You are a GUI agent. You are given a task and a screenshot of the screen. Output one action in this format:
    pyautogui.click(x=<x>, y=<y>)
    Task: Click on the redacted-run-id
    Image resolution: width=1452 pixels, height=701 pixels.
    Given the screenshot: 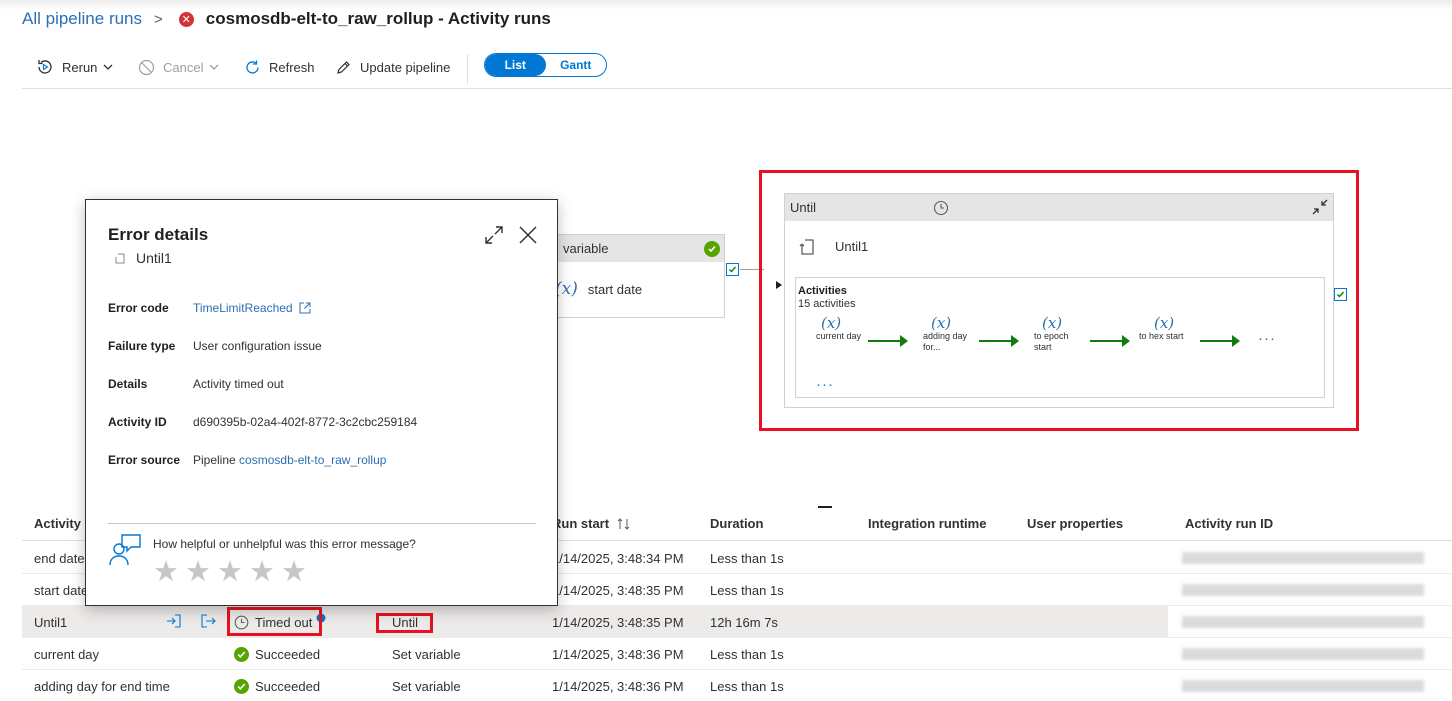 What is the action you would take?
    pyautogui.click(x=1303, y=622)
    